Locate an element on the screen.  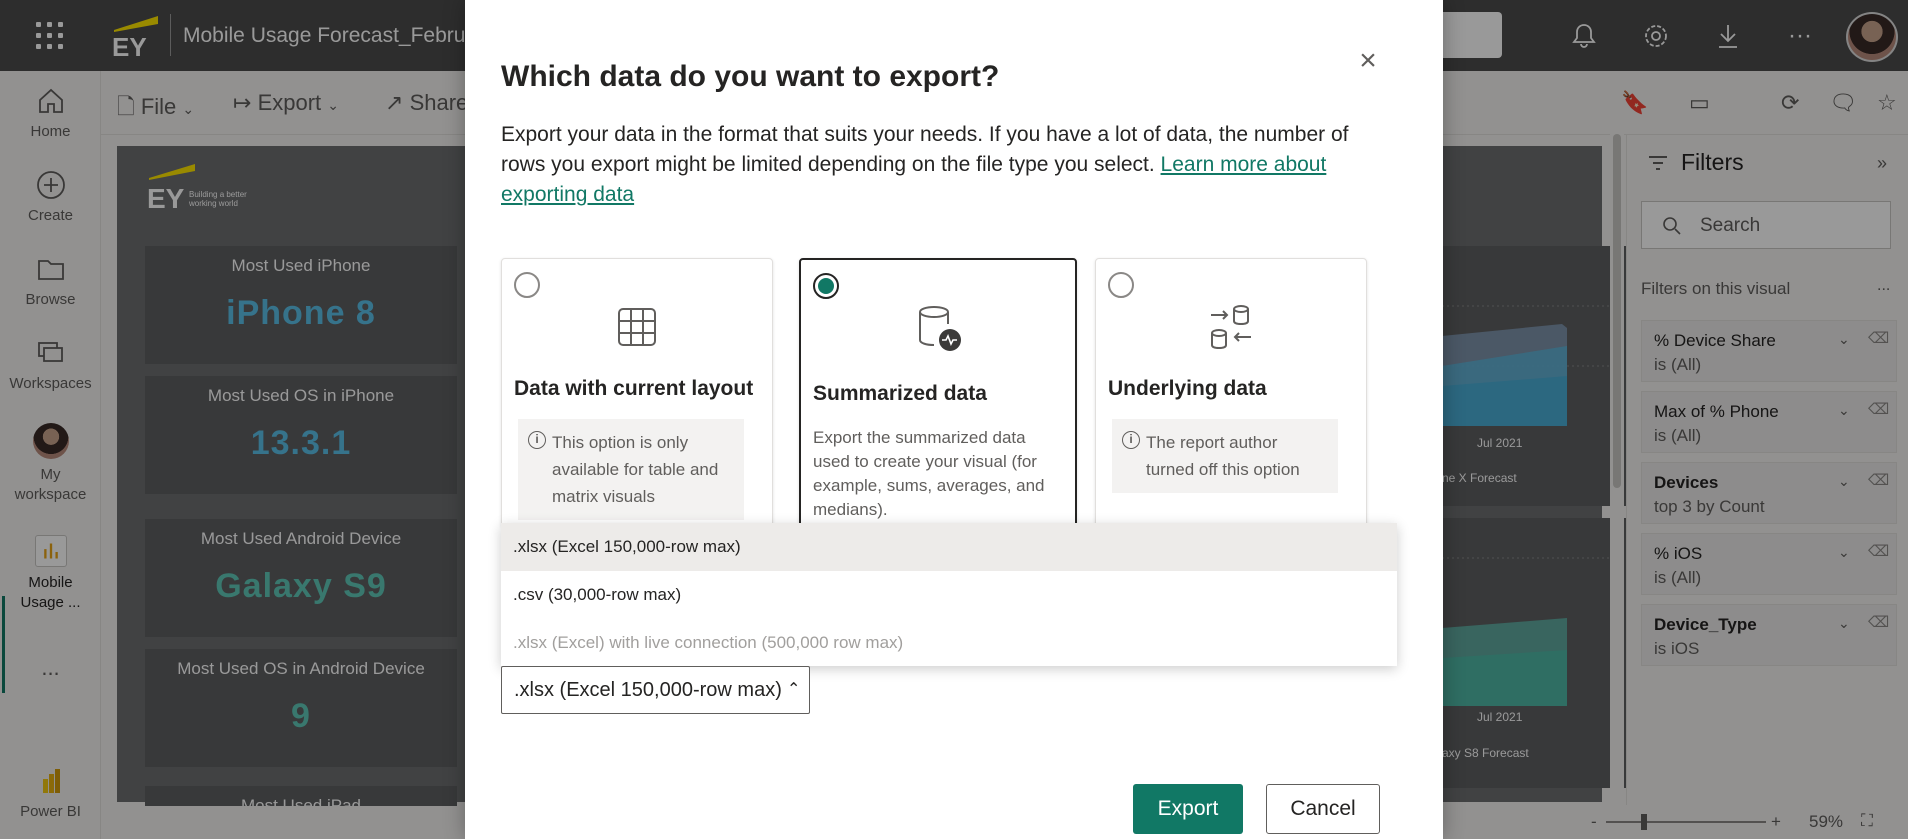
option-name: Underlying data is located at coordinates (1187, 388).